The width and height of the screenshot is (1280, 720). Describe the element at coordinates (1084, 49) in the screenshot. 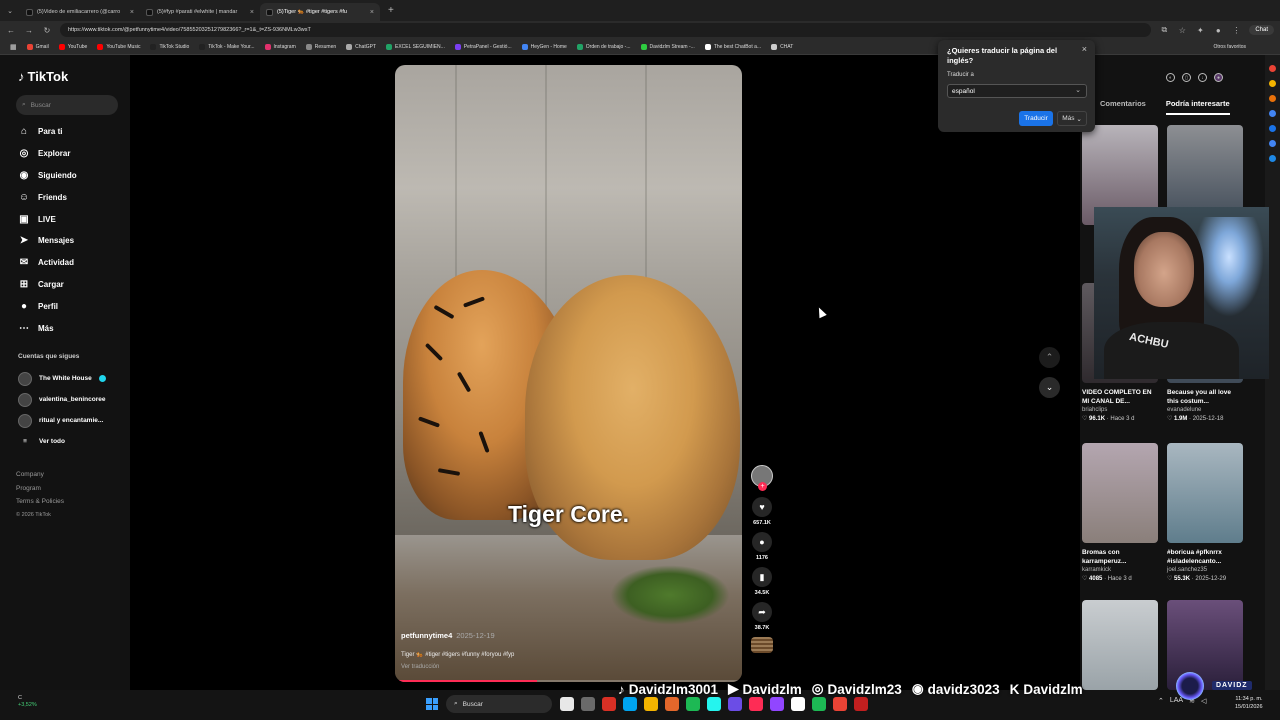

I see `close-icon: ×` at that location.